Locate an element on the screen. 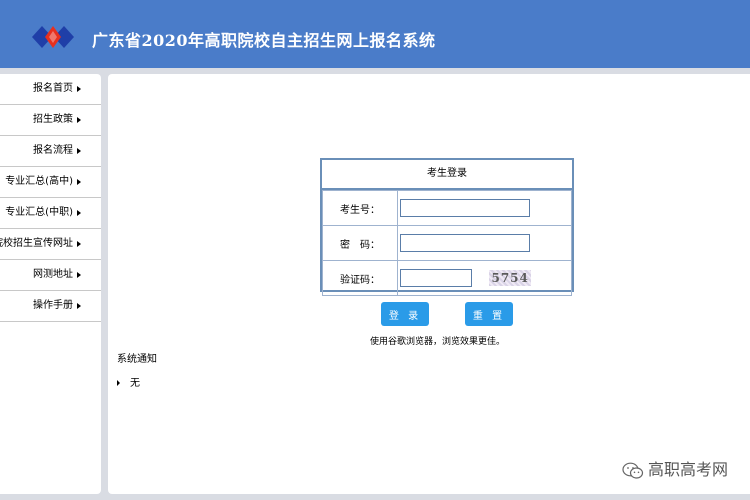  sidebar-item-label: 专业汇总(中职) is located at coordinates (39, 212).